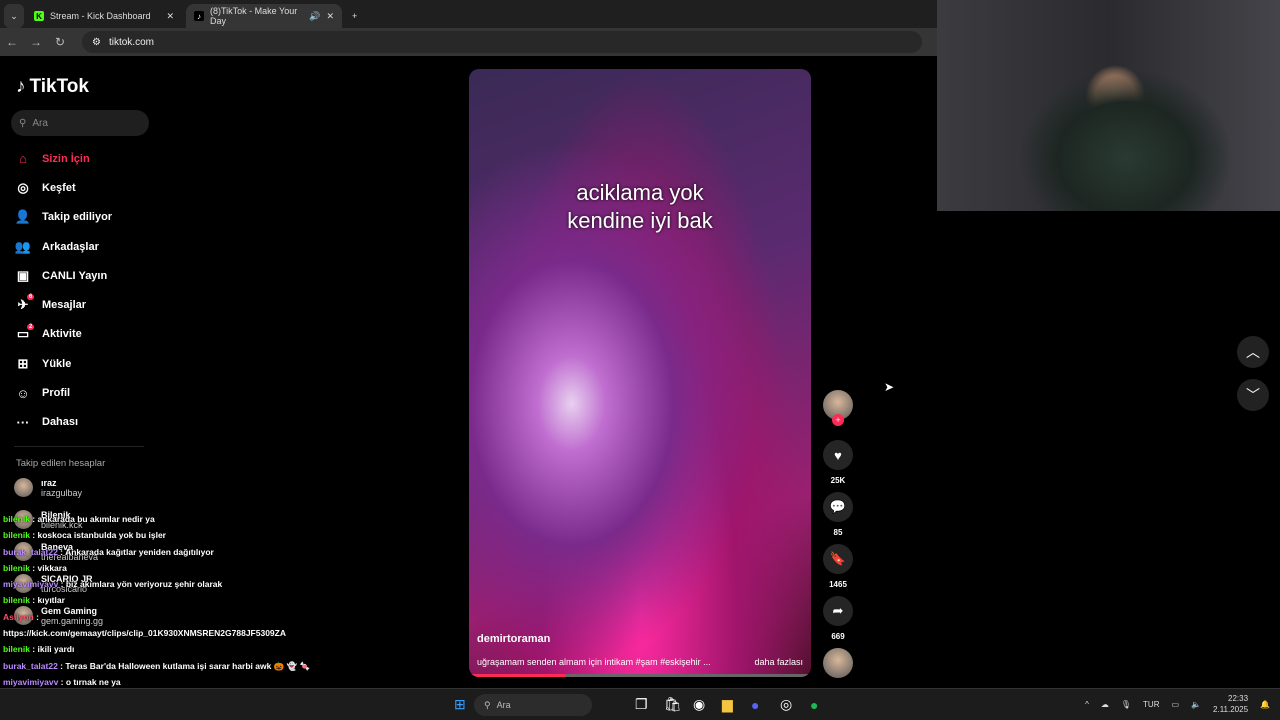  Describe the element at coordinates (460, 704) in the screenshot. I see `windows-start-icon: ⊞` at that location.